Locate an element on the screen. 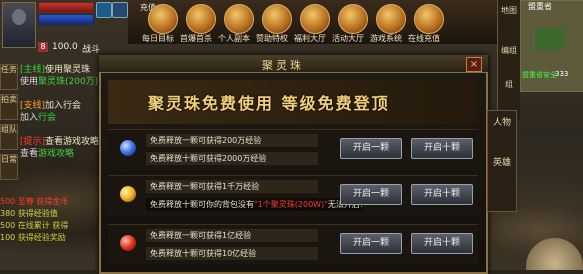  mail-icon is located at coordinates (120, 10).